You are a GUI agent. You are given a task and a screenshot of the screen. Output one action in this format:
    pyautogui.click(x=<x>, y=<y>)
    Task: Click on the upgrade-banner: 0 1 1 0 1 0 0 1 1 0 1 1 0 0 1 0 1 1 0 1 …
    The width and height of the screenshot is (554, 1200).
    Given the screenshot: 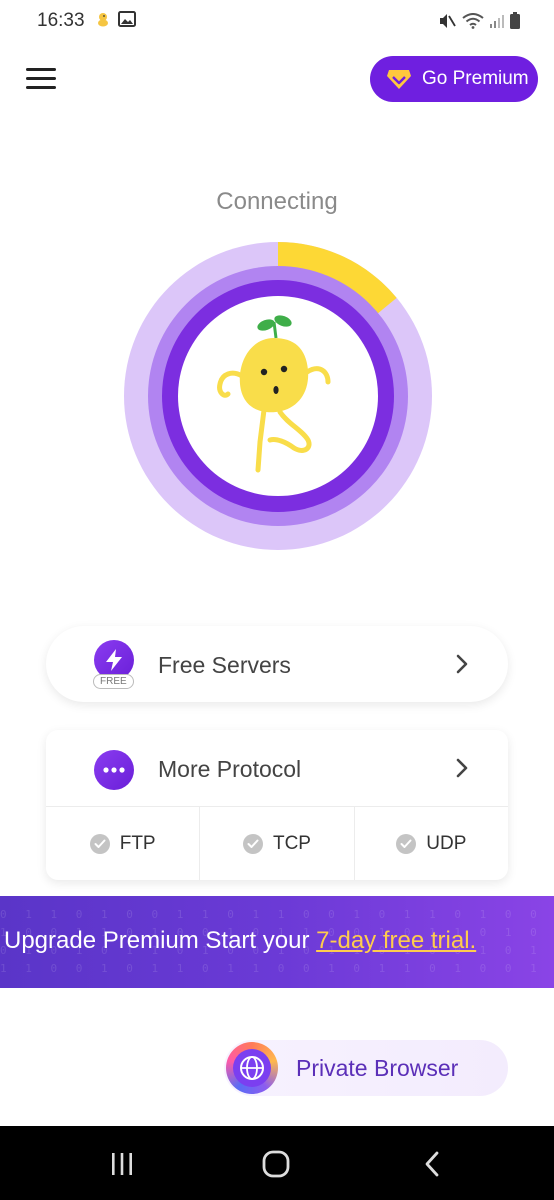 What is the action you would take?
    pyautogui.click(x=277, y=942)
    